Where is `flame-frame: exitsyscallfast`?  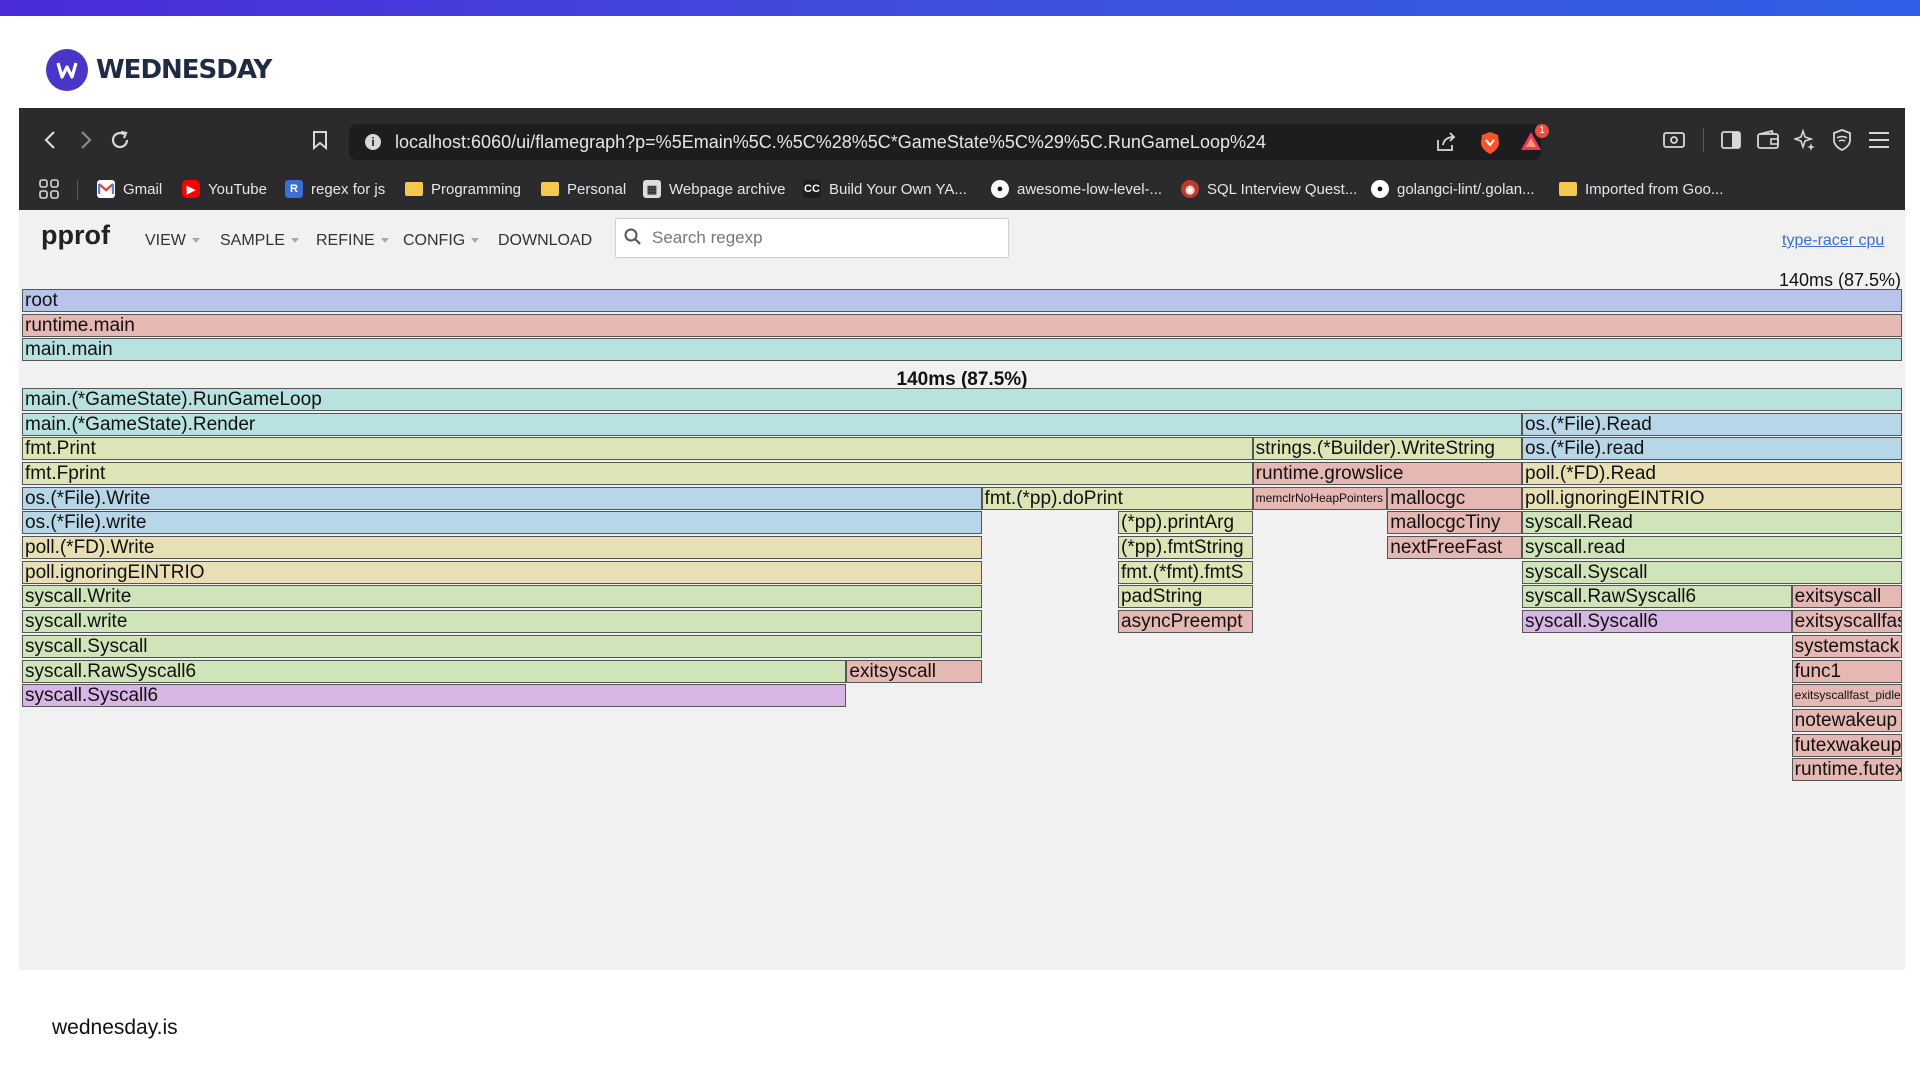 flame-frame: exitsyscallfast is located at coordinates (1846, 622).